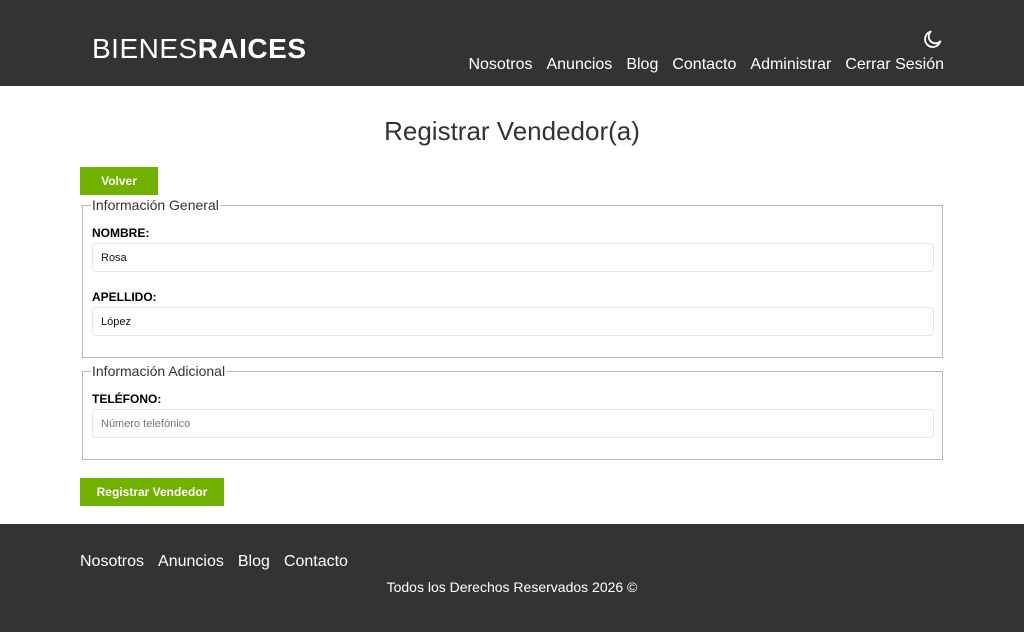 Image resolution: width=1024 pixels, height=632 pixels. Describe the element at coordinates (119, 181) in the screenshot. I see `back-button: Volver` at that location.